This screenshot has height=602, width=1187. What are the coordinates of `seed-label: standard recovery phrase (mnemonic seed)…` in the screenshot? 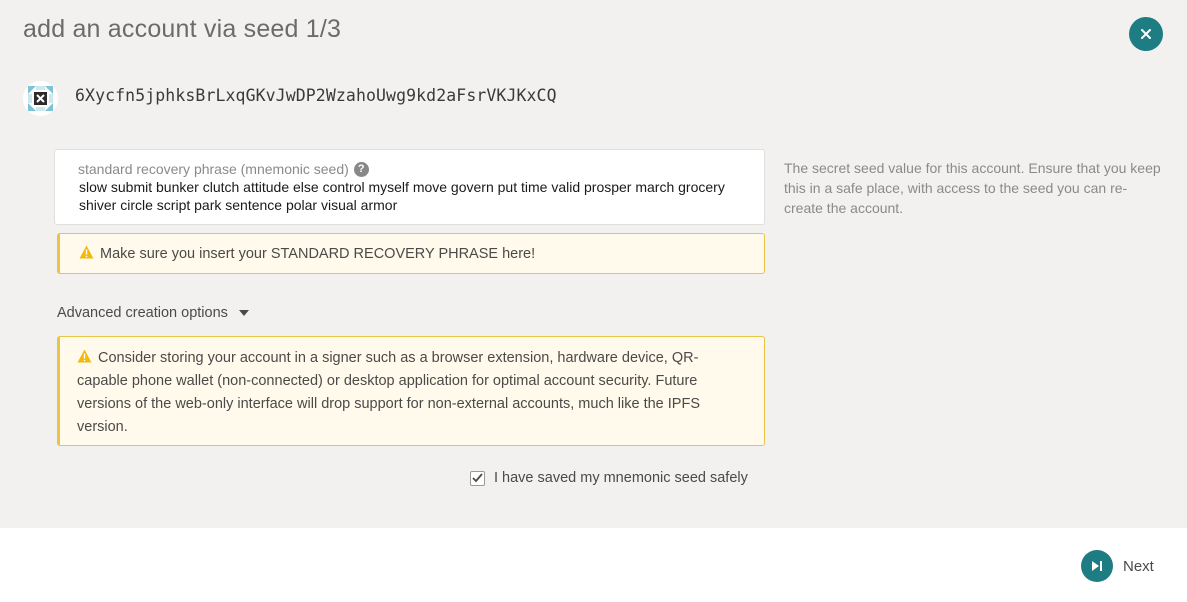 It's located at (223, 169).